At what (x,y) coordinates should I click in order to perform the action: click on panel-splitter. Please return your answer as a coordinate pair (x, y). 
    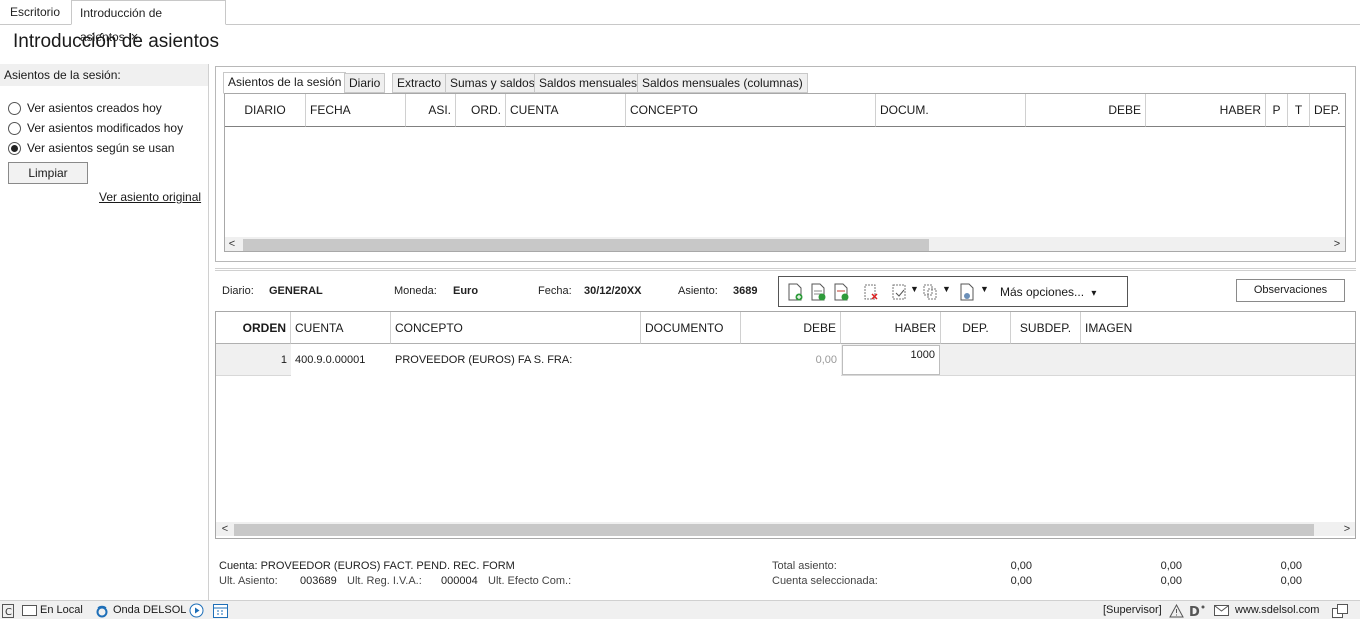
    Looking at the image, I should click on (785, 269).